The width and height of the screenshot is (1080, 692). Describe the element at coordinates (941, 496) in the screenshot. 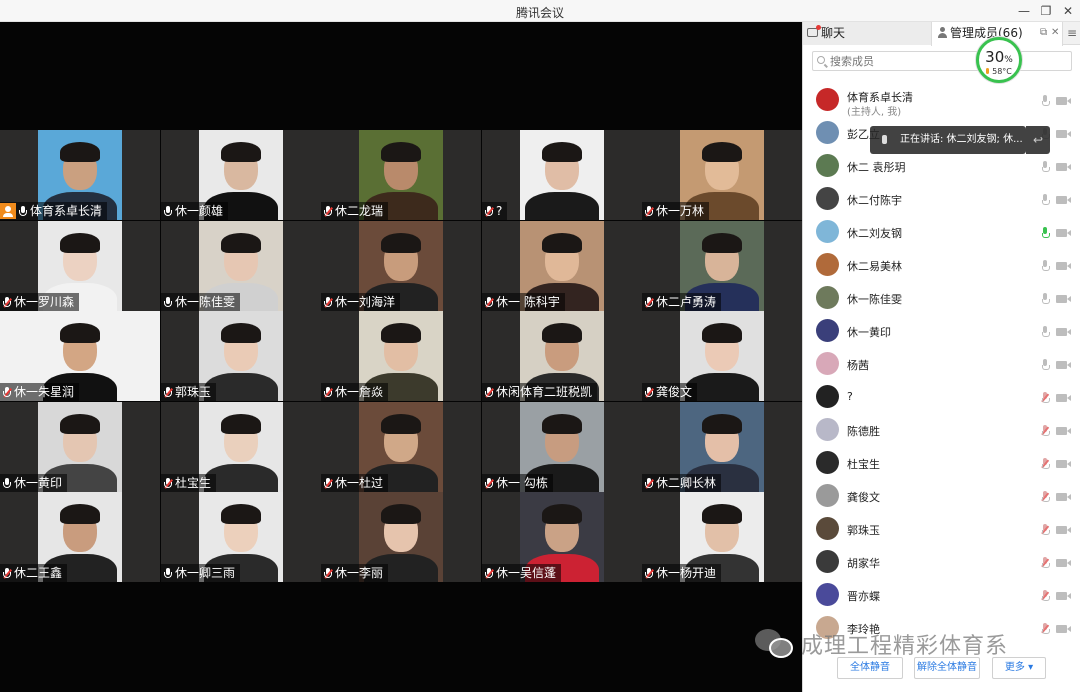

I see `member-row: 龚俊文` at that location.